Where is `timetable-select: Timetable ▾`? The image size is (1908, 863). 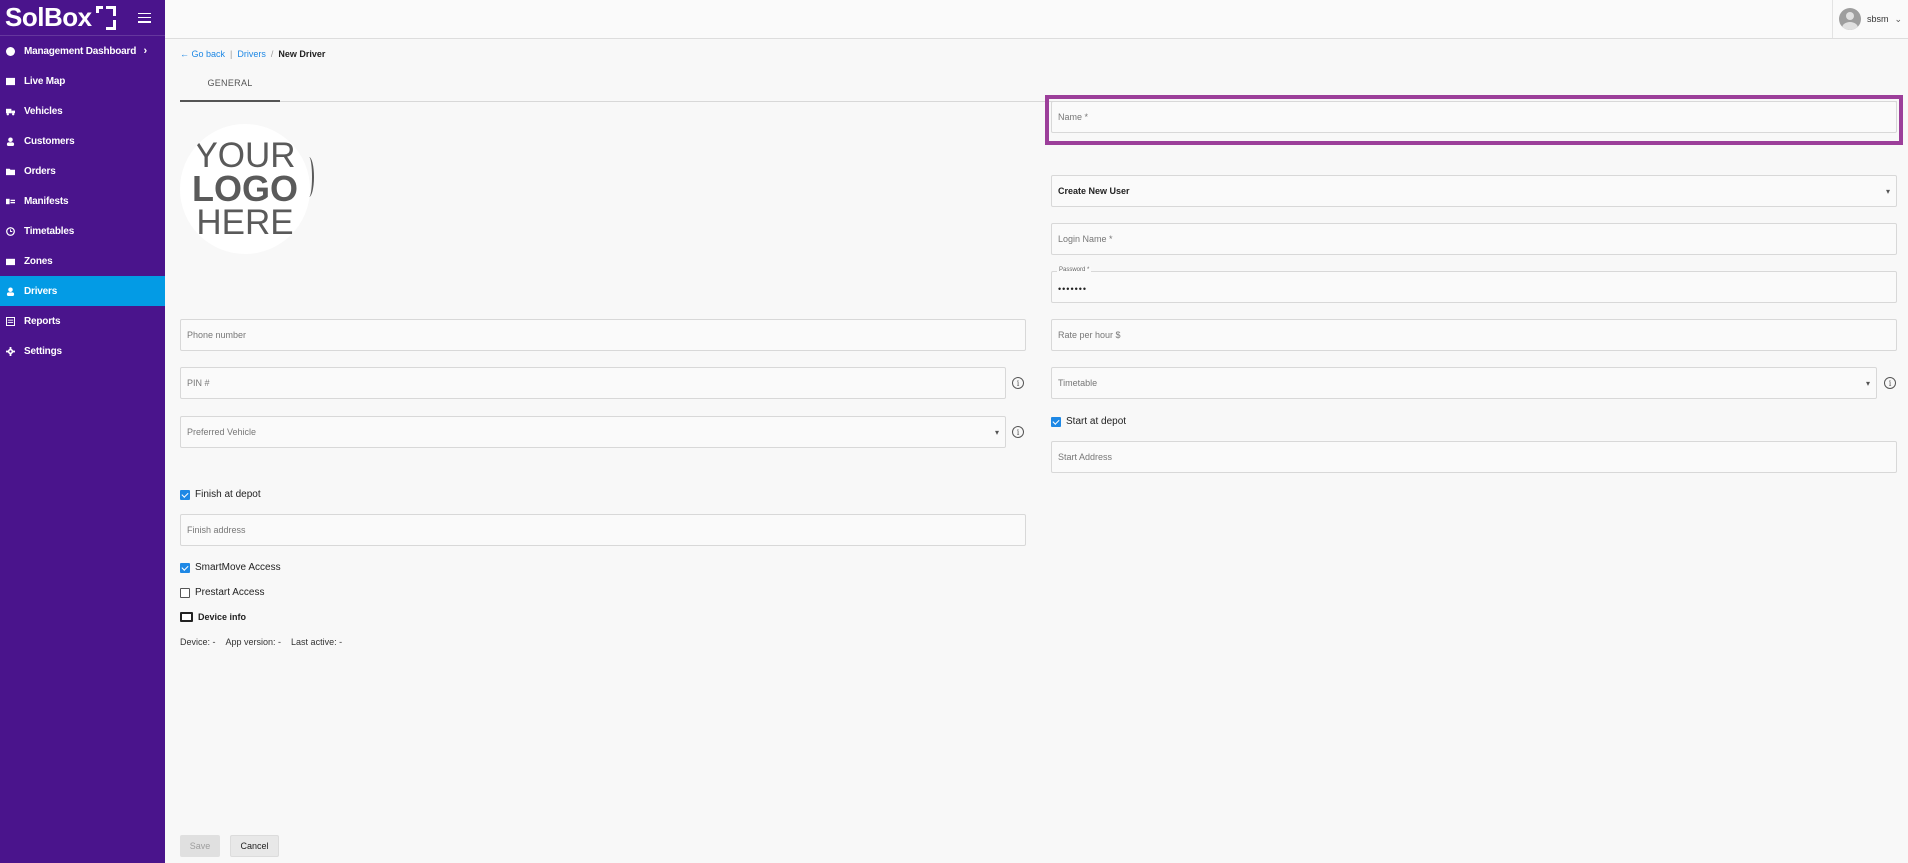 timetable-select: Timetable ▾ is located at coordinates (1464, 383).